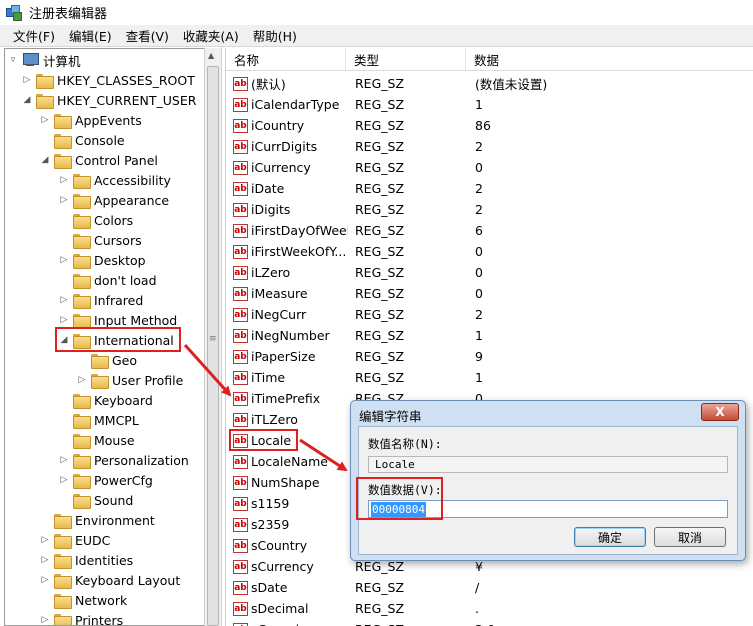 The image size is (753, 626). I want to click on tree-node: don't load, so click(107, 280).